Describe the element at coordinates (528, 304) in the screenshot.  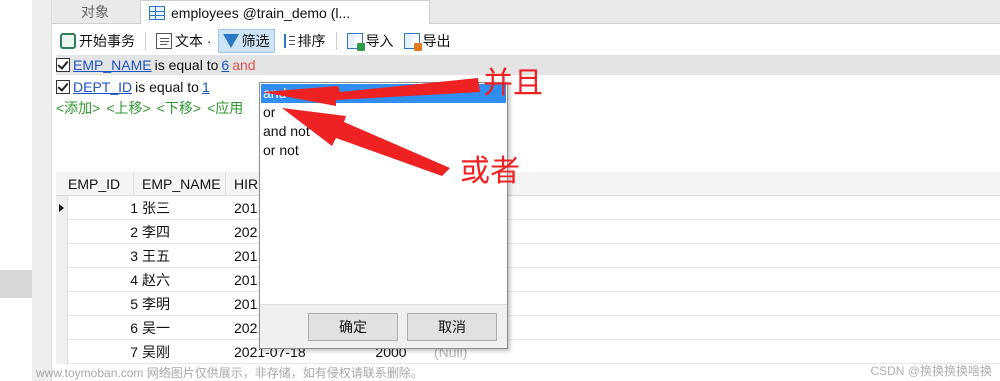
I see `table-row: 5 李明 201` at that location.